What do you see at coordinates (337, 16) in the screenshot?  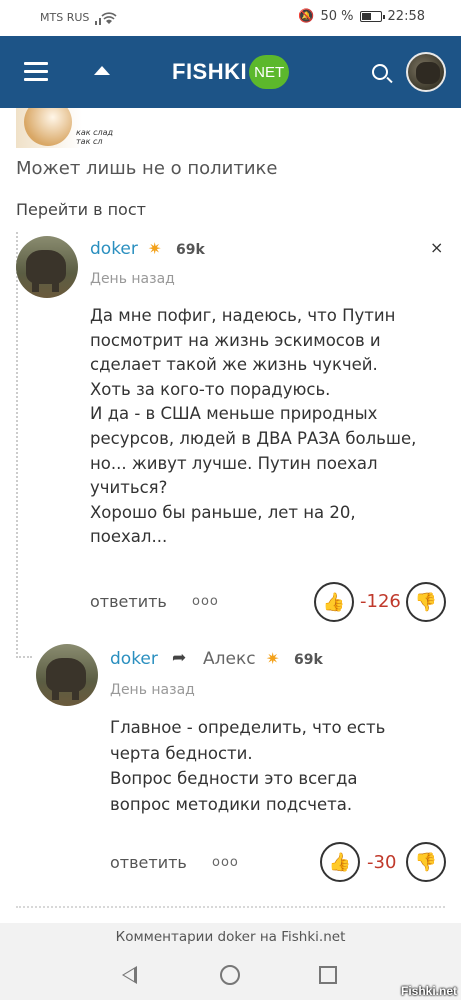 I see `battery-label: 50 %` at bounding box center [337, 16].